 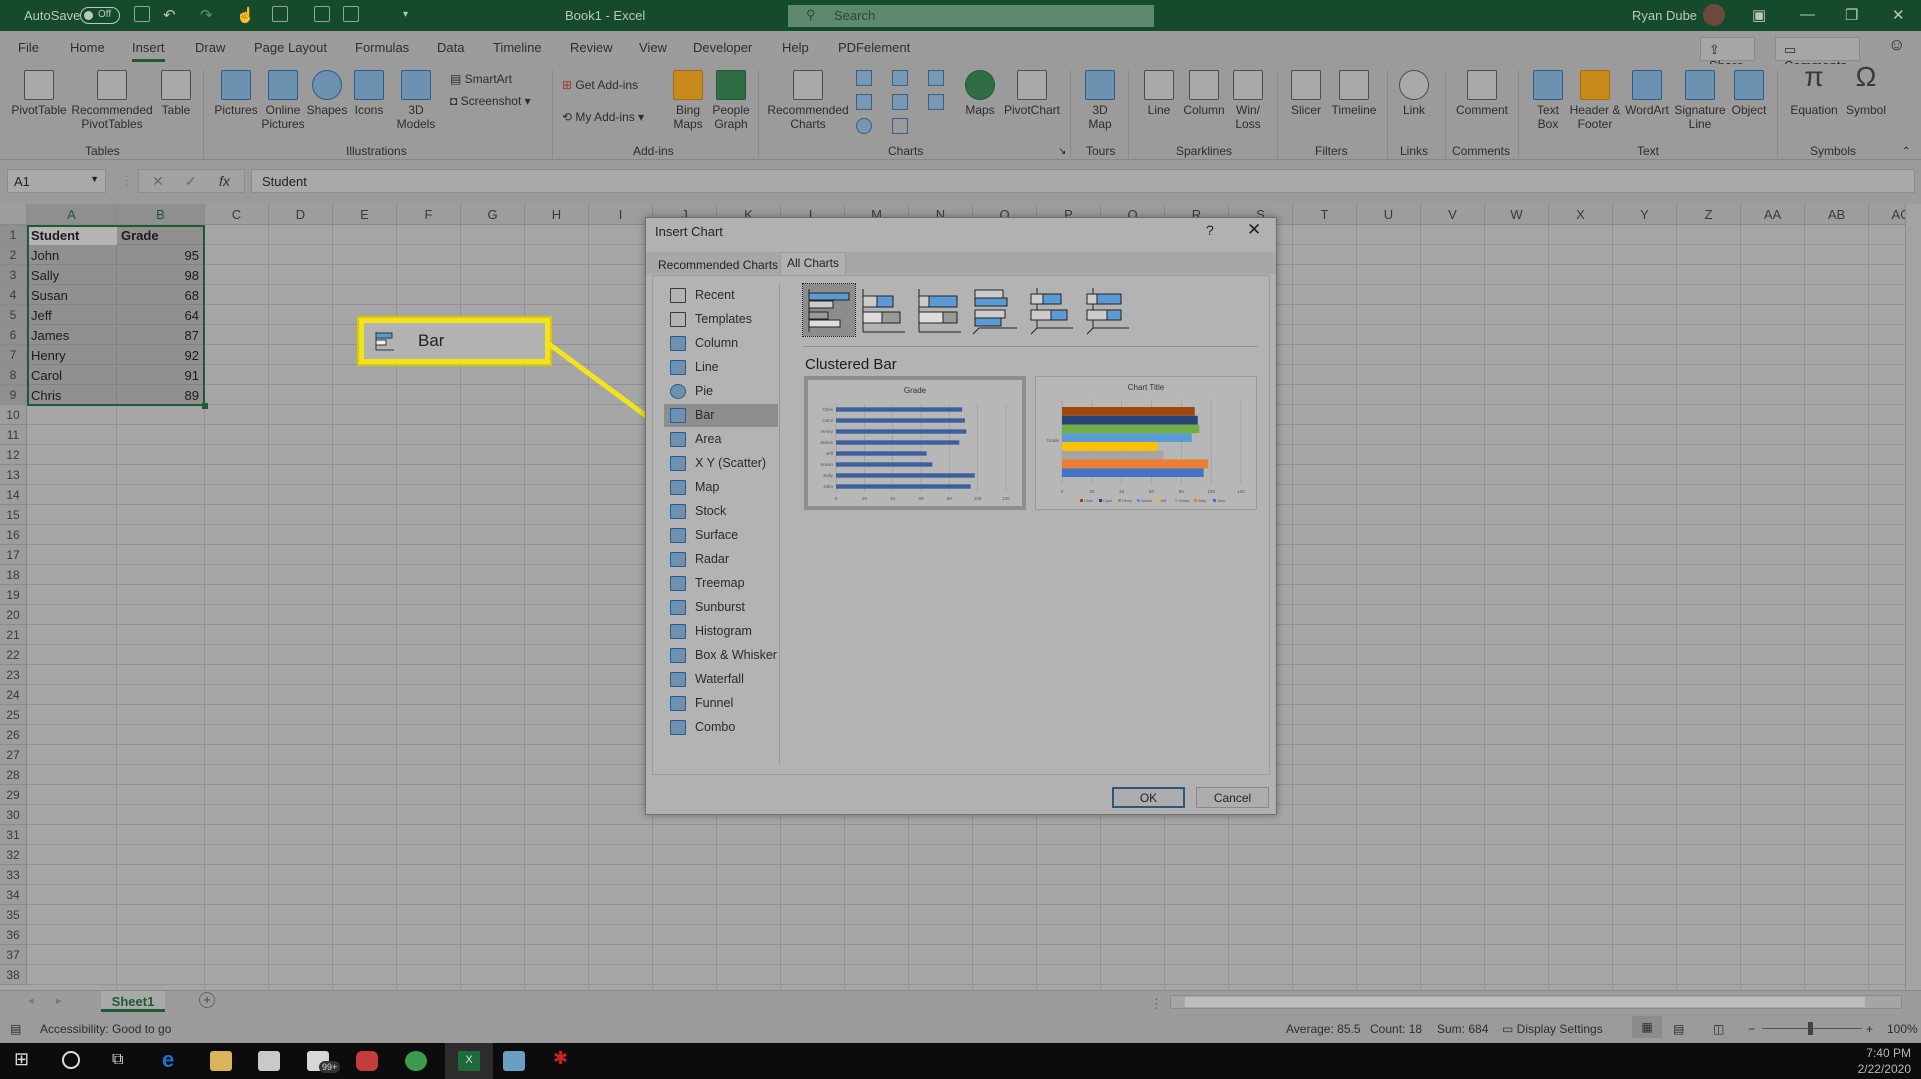 What do you see at coordinates (1254, 230) in the screenshot?
I see `close-icon: ✕` at bounding box center [1254, 230].